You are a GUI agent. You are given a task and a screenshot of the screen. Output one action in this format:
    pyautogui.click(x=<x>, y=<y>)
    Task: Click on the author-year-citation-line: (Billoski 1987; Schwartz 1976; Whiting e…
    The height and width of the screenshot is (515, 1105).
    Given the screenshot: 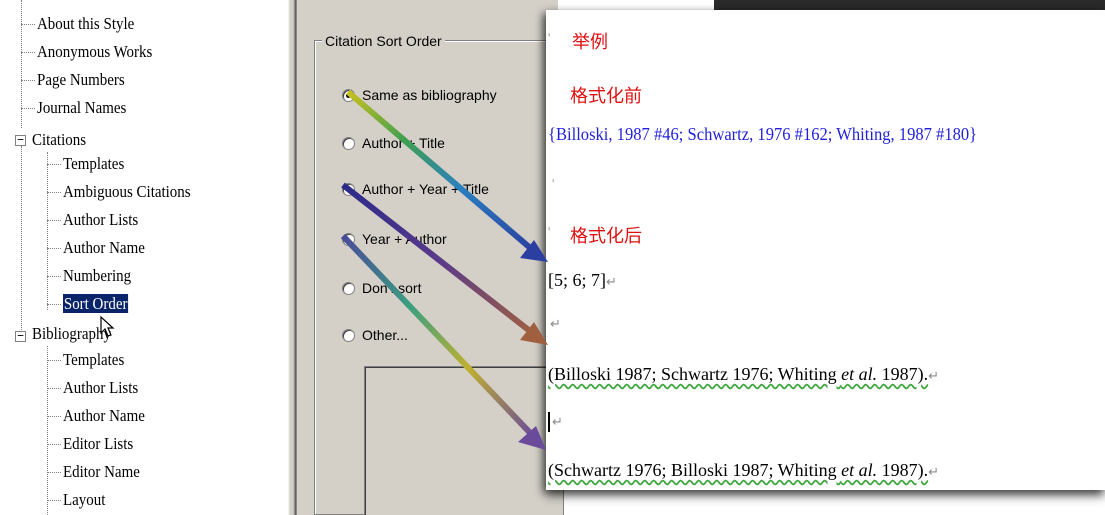 What is the action you would take?
    pyautogui.click(x=743, y=374)
    